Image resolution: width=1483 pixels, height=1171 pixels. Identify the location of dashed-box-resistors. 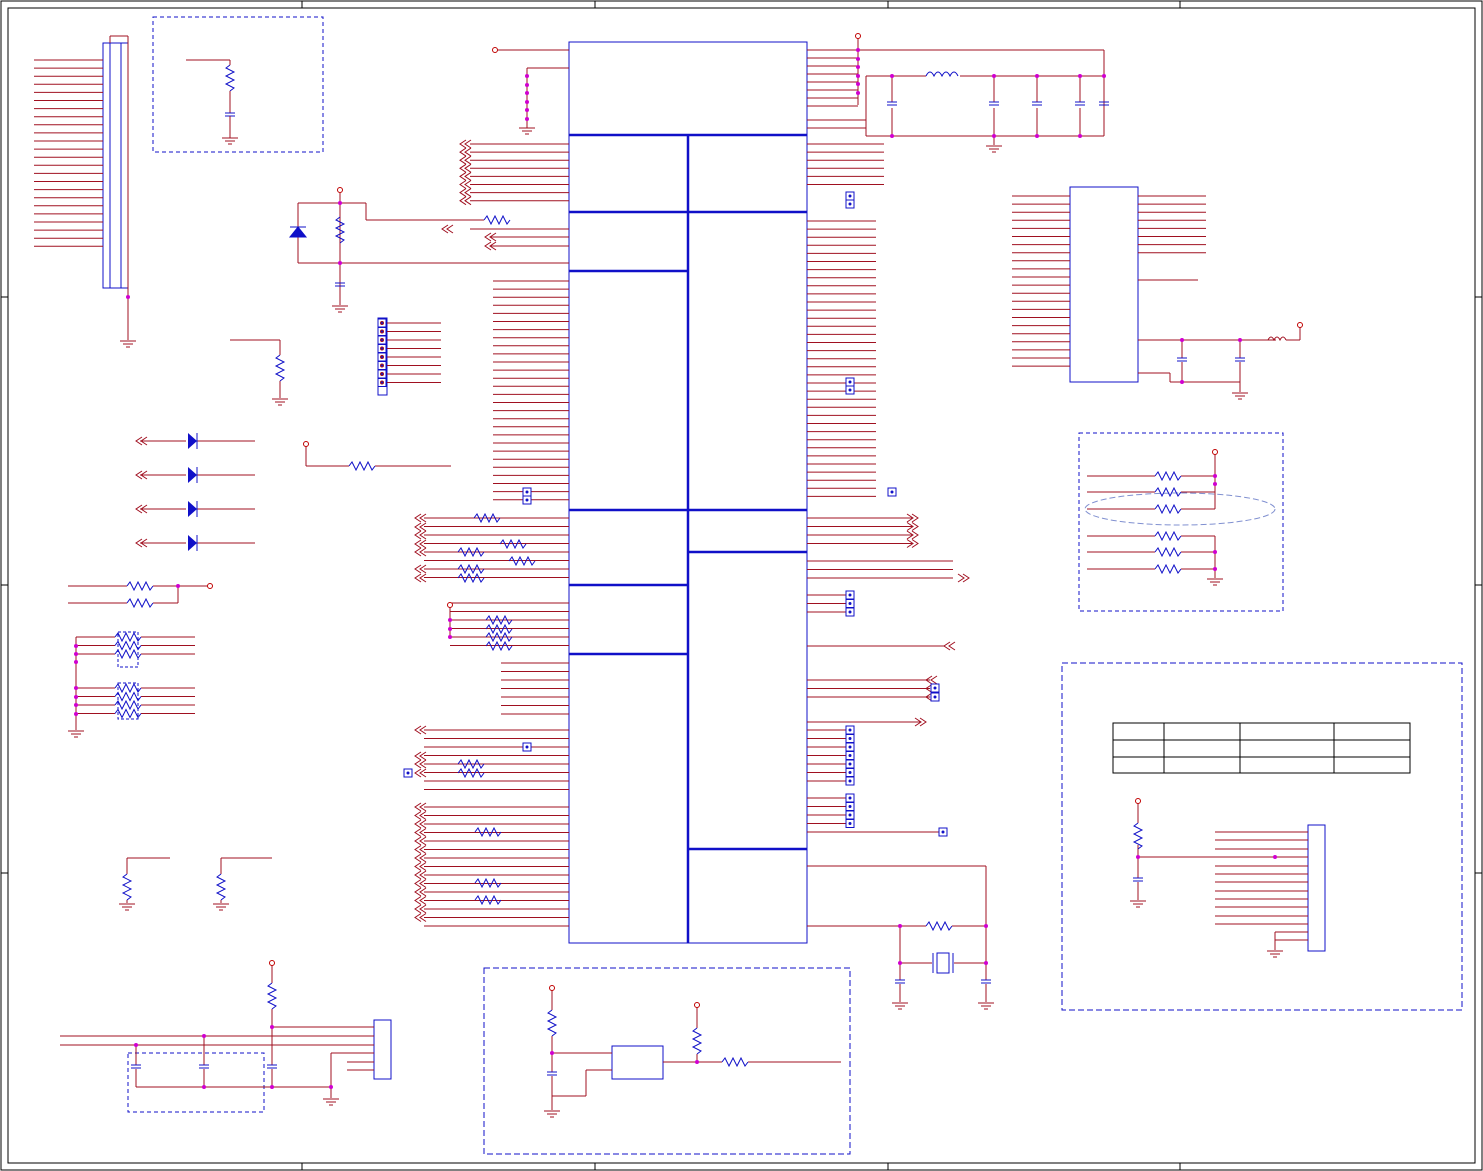
(1181, 522).